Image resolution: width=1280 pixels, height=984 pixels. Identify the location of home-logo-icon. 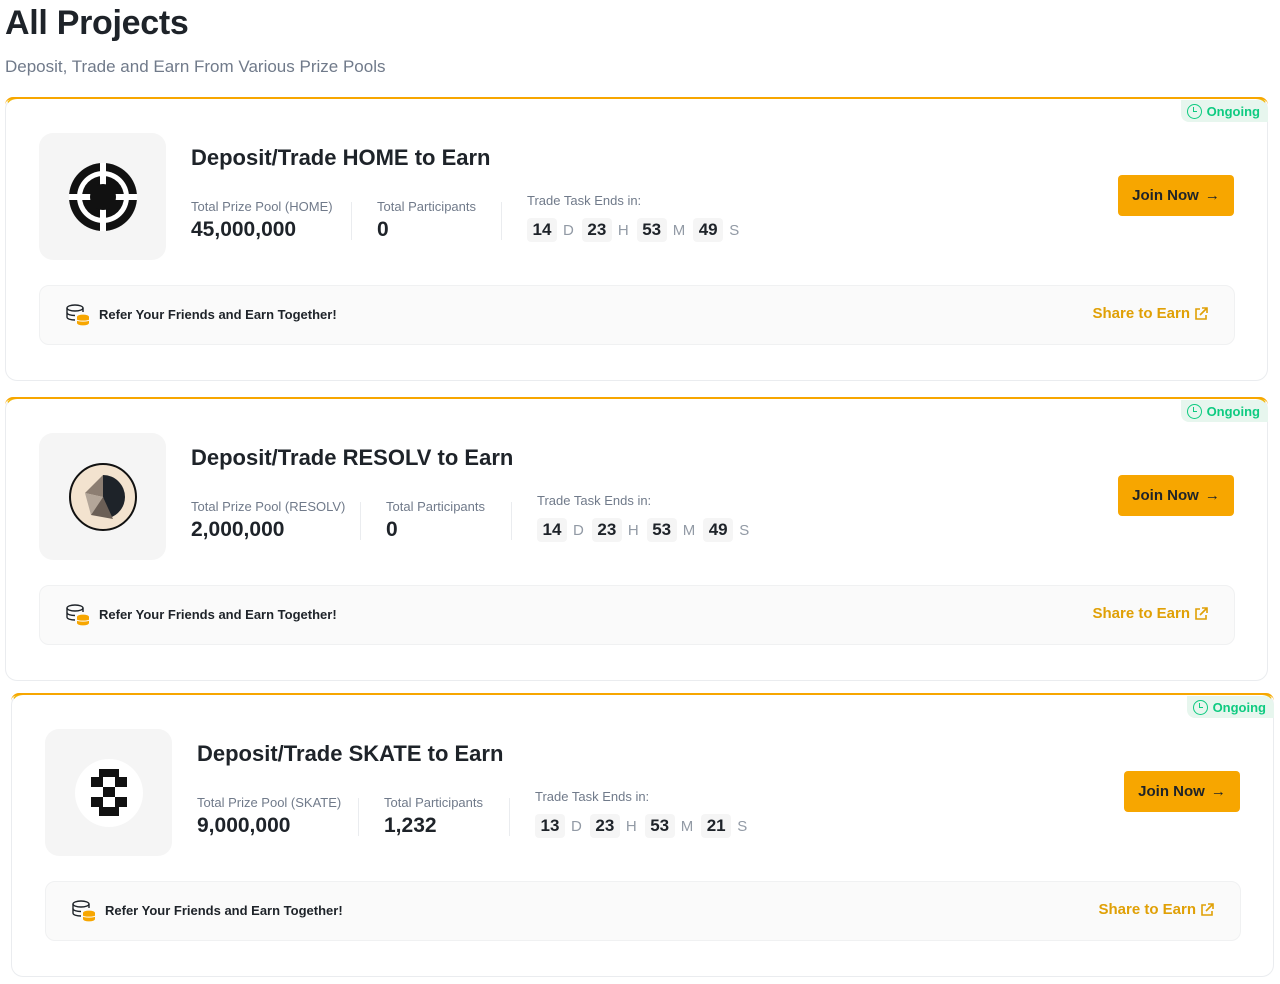
(102, 196).